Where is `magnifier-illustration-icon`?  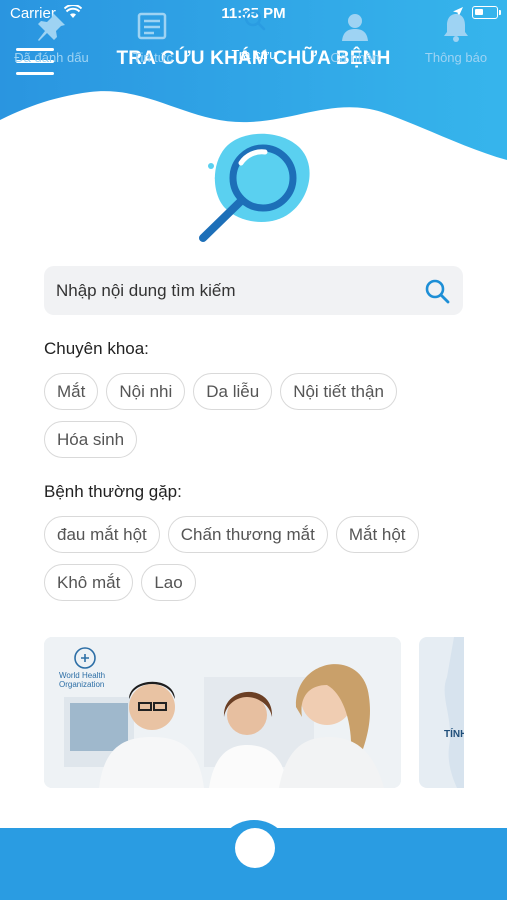
magnifier-illustration-icon is located at coordinates (254, 187).